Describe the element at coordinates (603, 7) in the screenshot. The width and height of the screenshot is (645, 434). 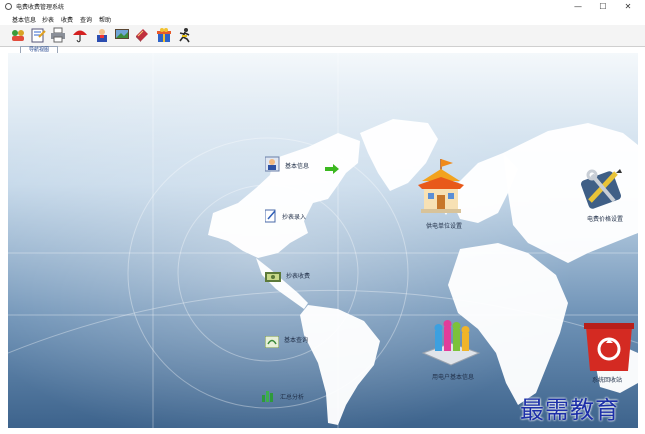
I see `maximize-button: ☐` at that location.